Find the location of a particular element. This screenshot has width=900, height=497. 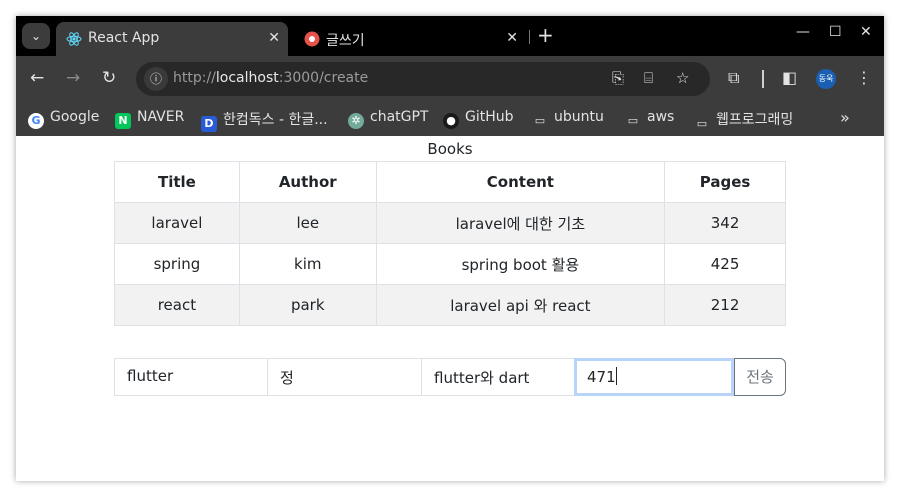

cell-title: laravel is located at coordinates (177, 223).